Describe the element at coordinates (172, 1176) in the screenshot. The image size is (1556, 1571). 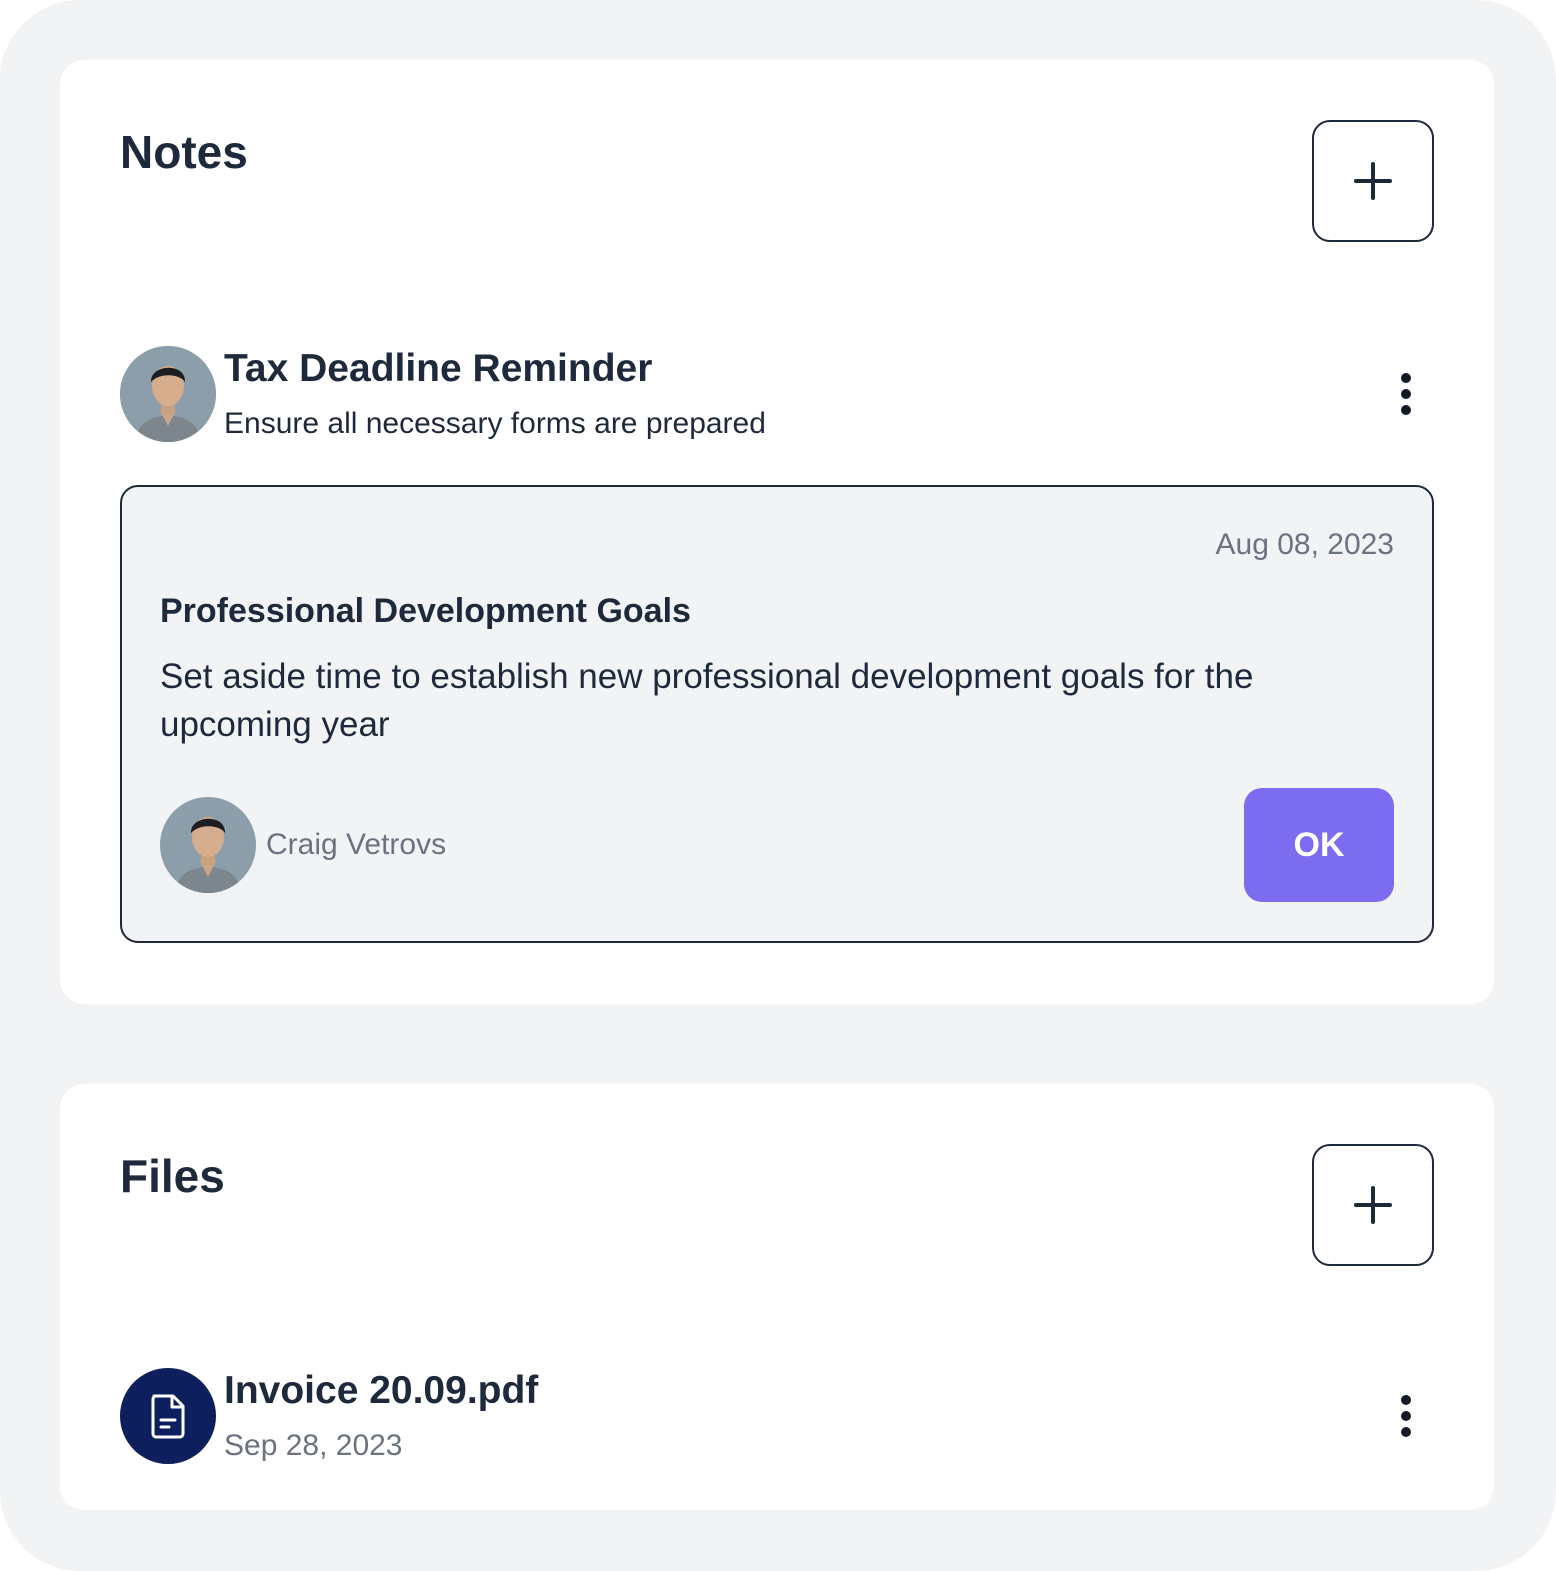
I see `files-title: Files` at that location.